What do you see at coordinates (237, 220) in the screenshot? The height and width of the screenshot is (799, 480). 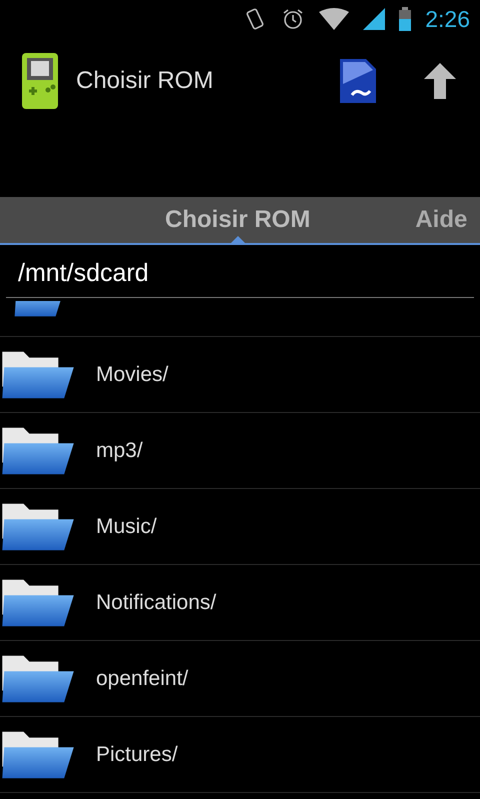 I see `tab: Choisir ROM` at bounding box center [237, 220].